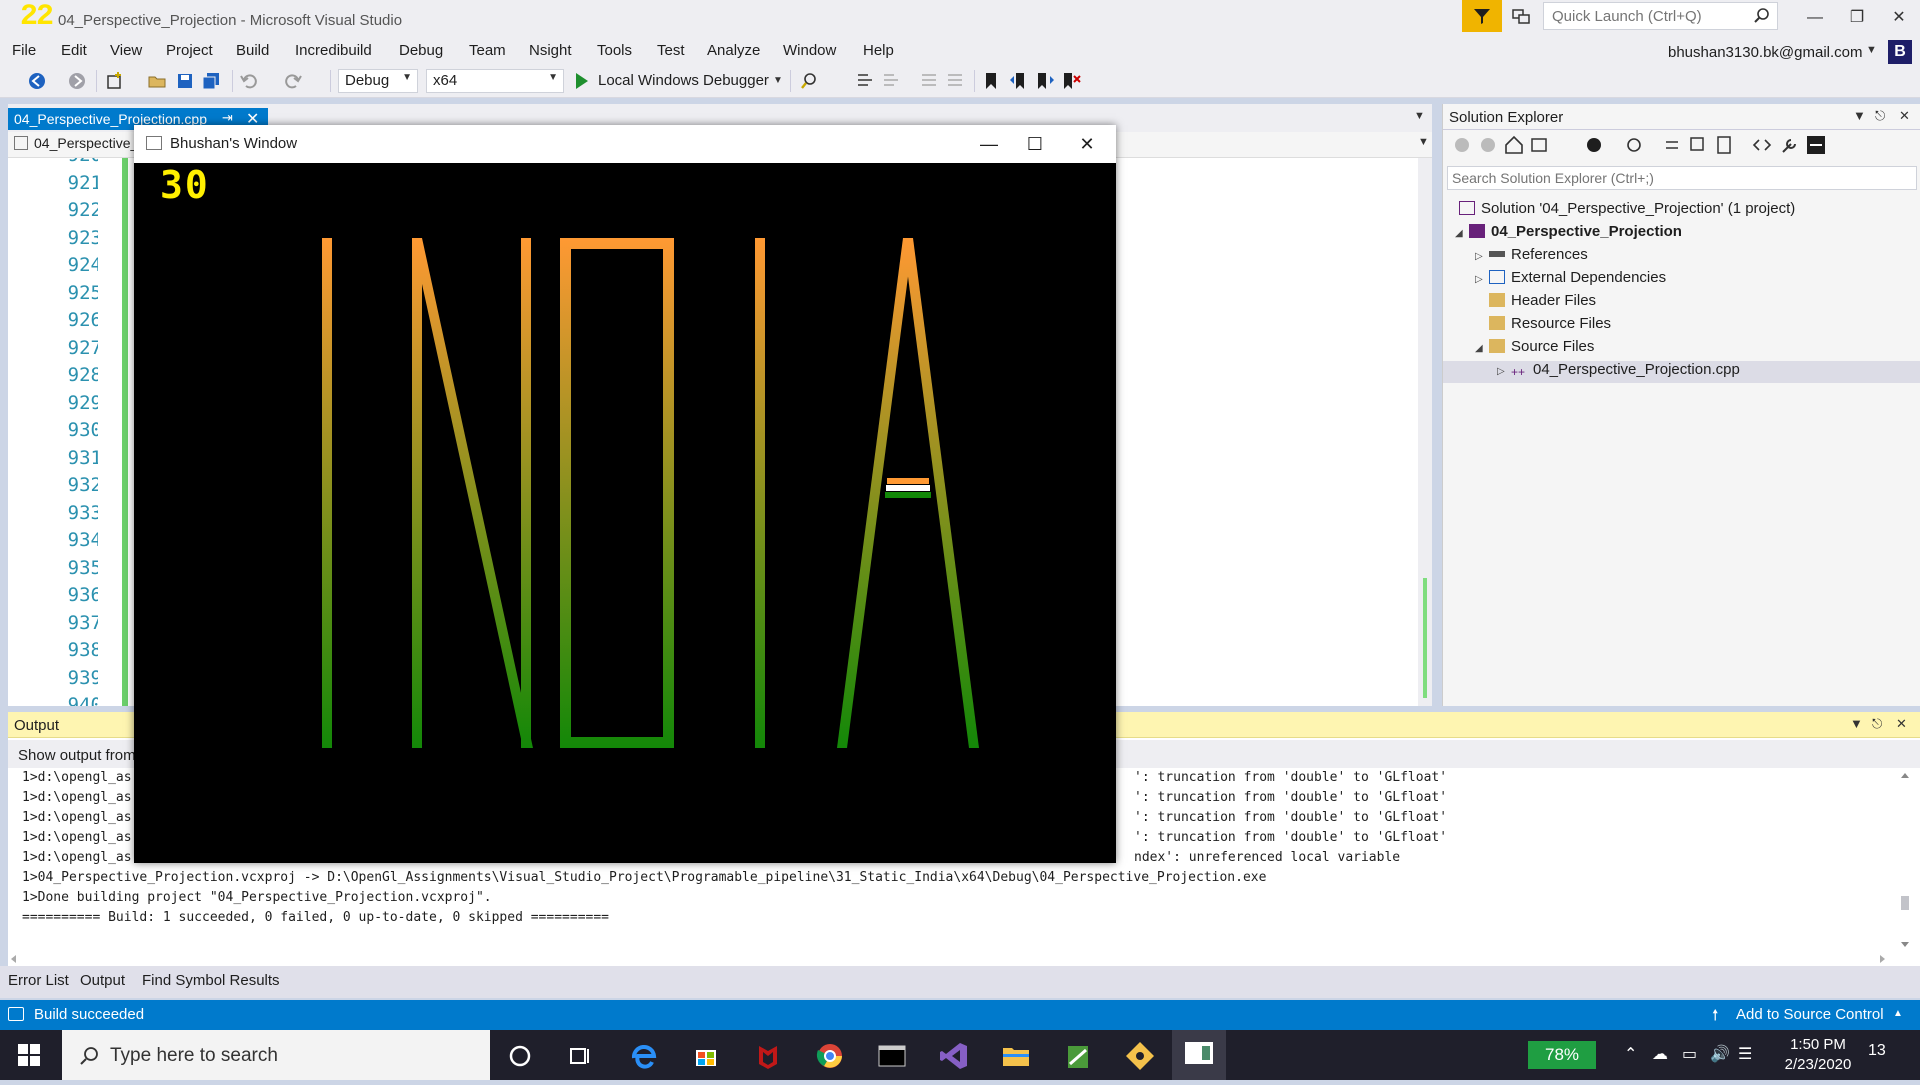 The image size is (1920, 1085). What do you see at coordinates (683, 80) in the screenshot?
I see `debugger-button: Local Windows Debugger` at bounding box center [683, 80].